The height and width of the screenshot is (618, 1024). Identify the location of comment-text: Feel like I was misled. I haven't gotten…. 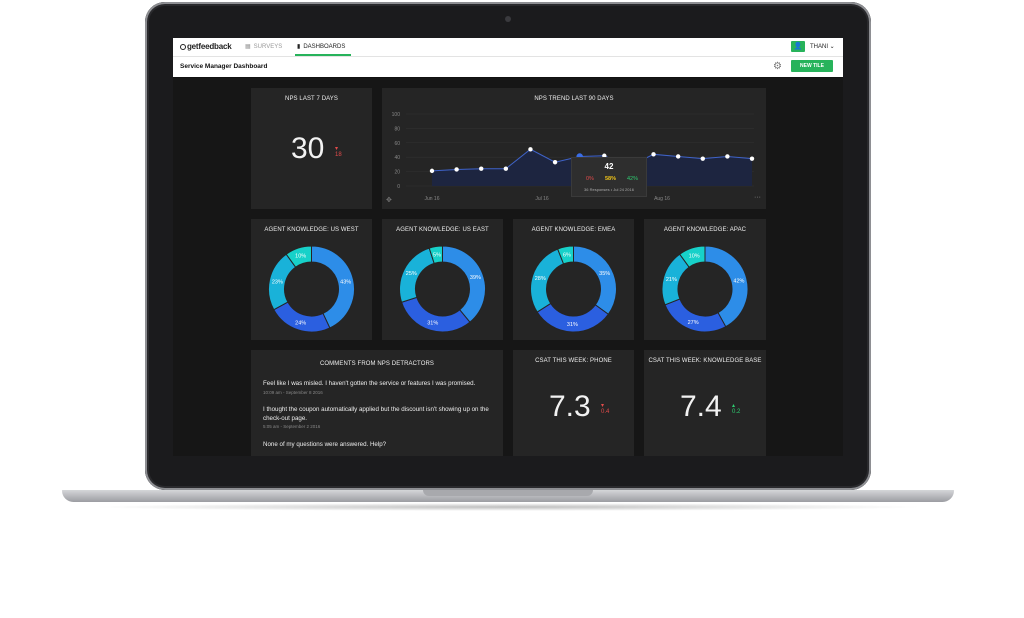
(369, 383).